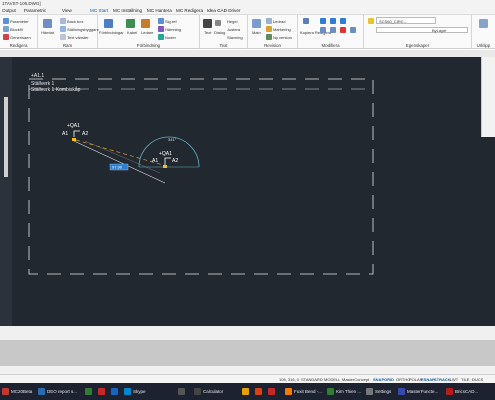 This screenshot has width=495, height=400. I want to click on hamning-button: Hämning, so click(173, 29).